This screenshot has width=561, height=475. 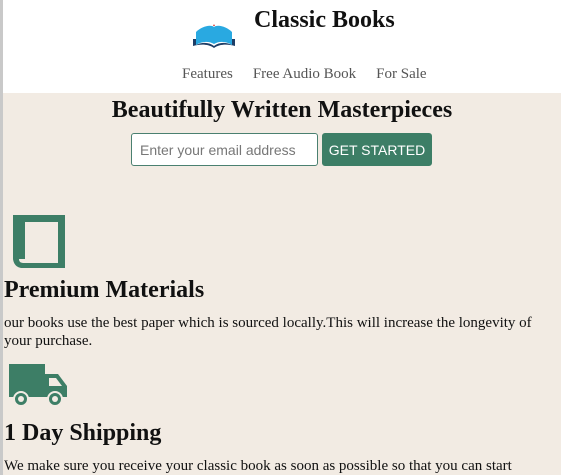 I want to click on open-book-icon, so click(x=214, y=36).